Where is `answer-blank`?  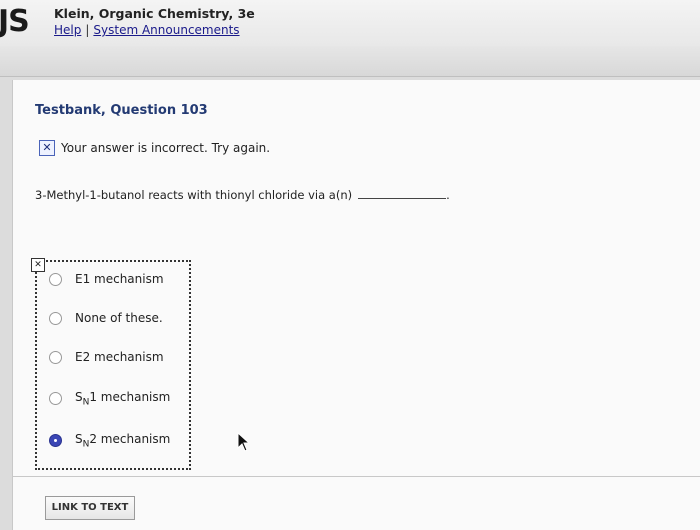
answer-blank is located at coordinates (402, 198).